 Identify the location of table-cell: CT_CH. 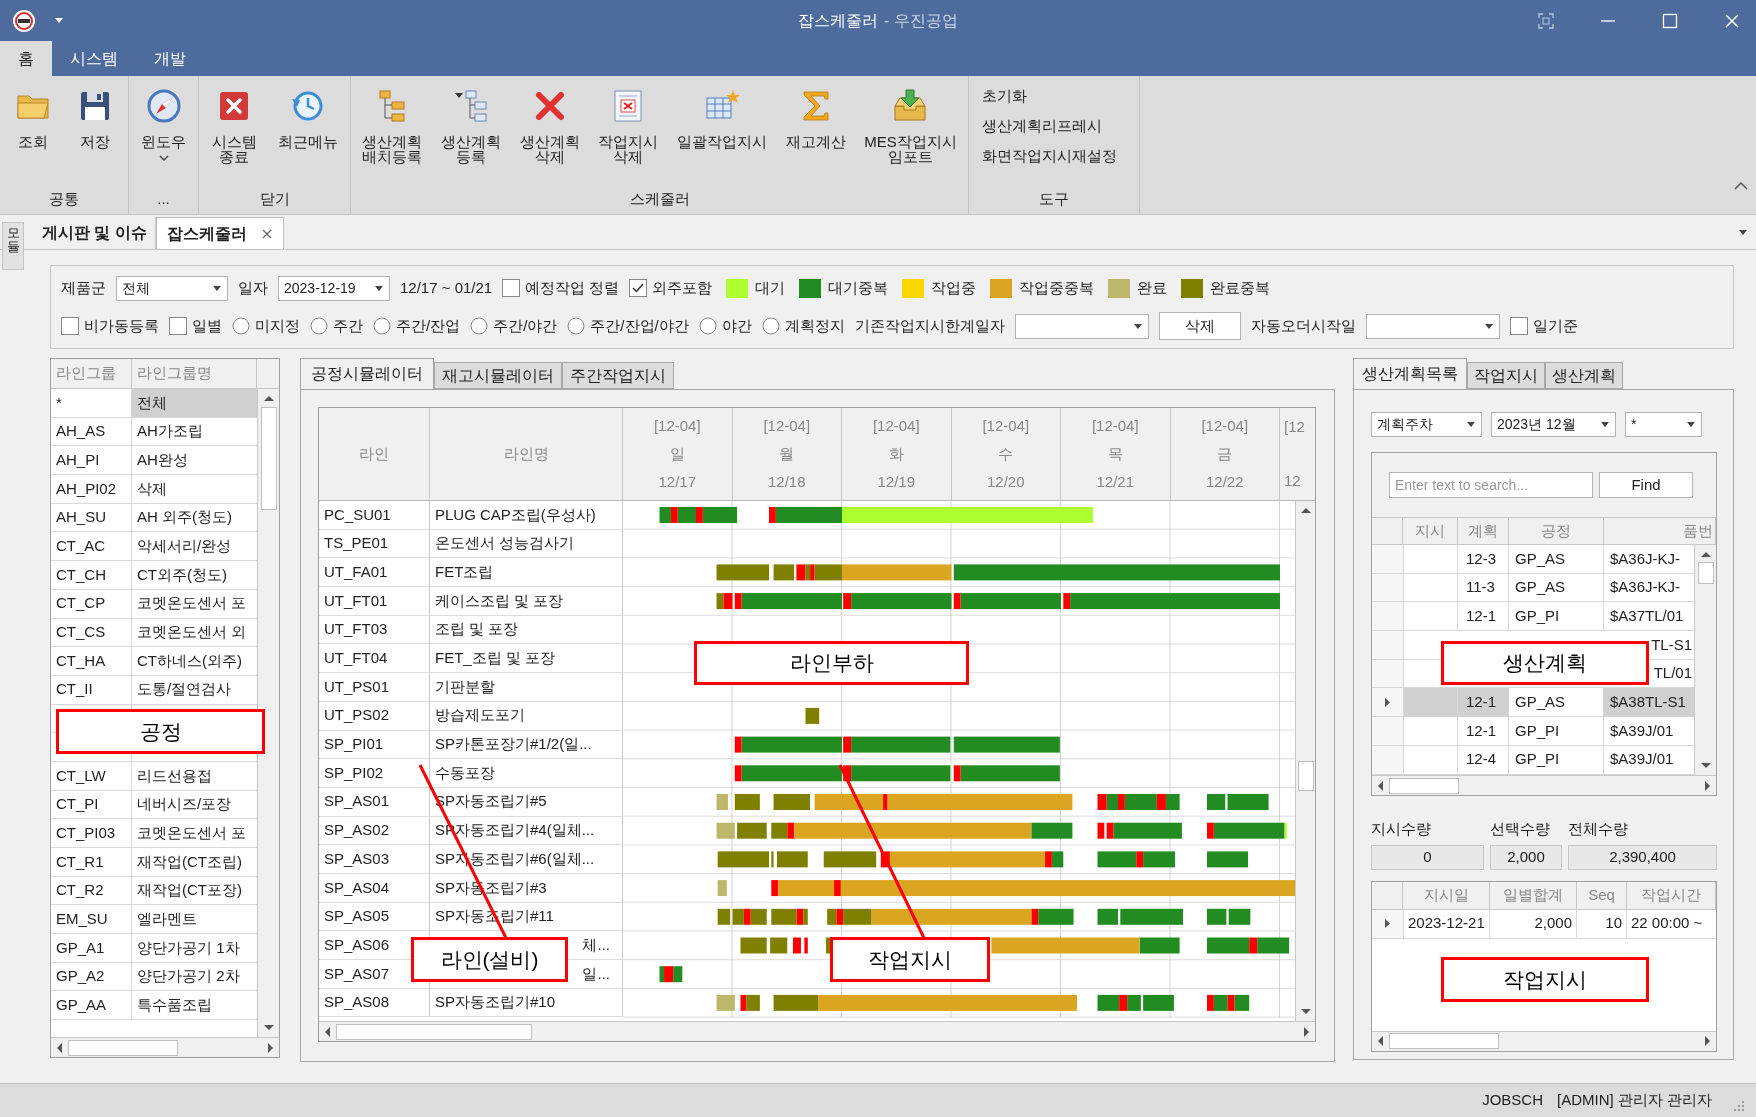
(91, 575).